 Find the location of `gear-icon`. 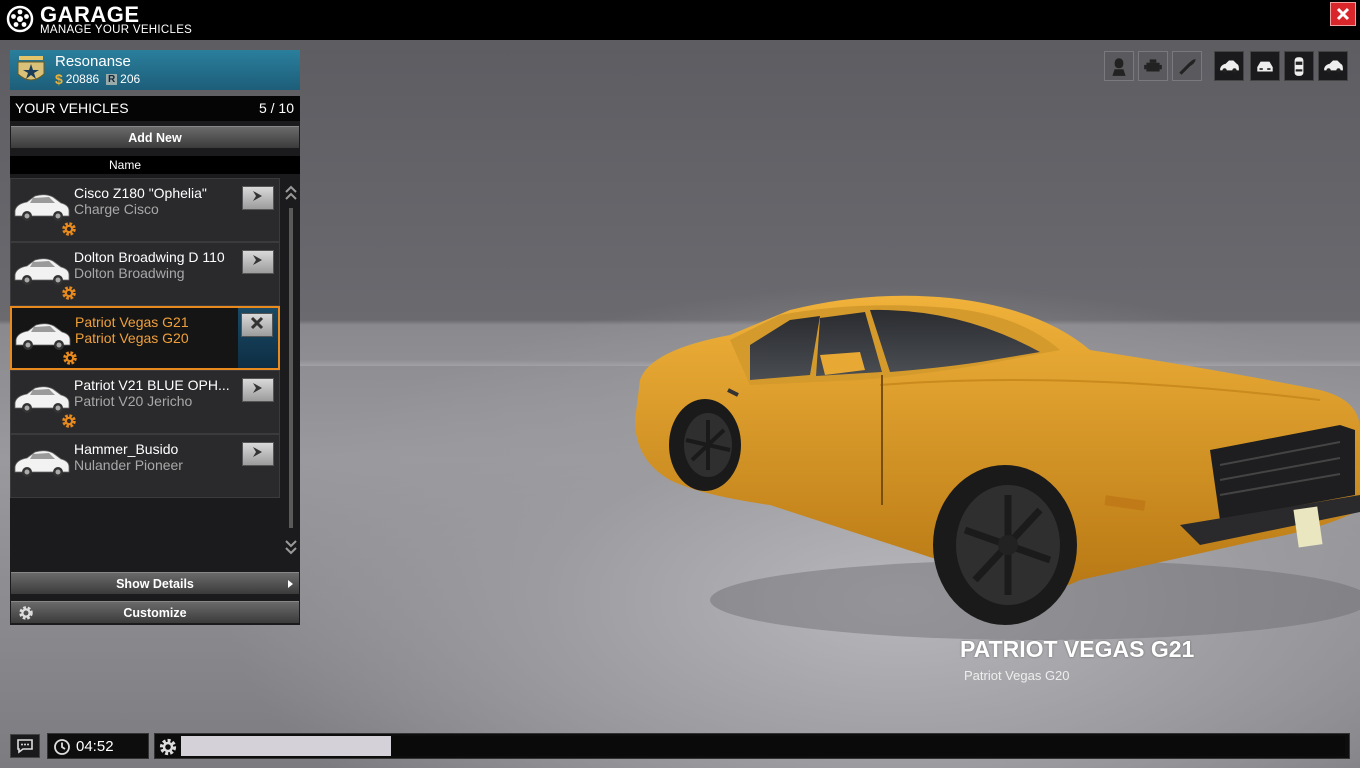

gear-icon is located at coordinates (26, 613).